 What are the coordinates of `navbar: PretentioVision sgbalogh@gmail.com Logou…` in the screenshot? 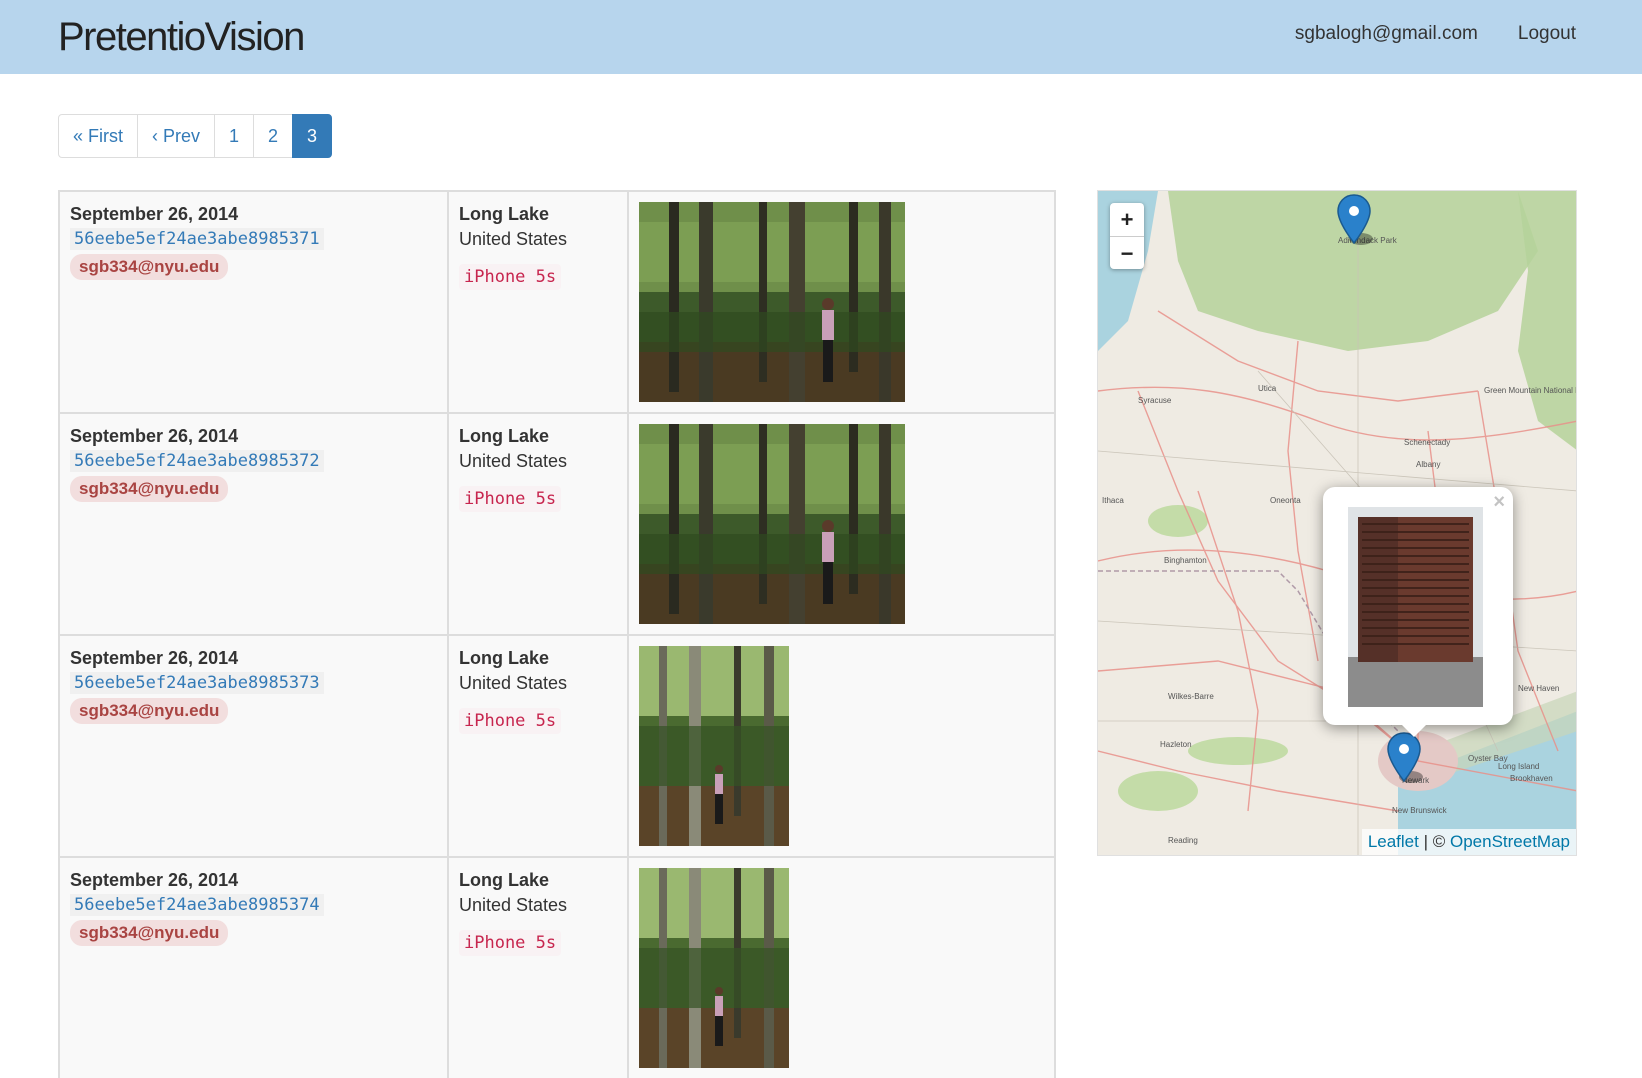 It's located at (821, 37).